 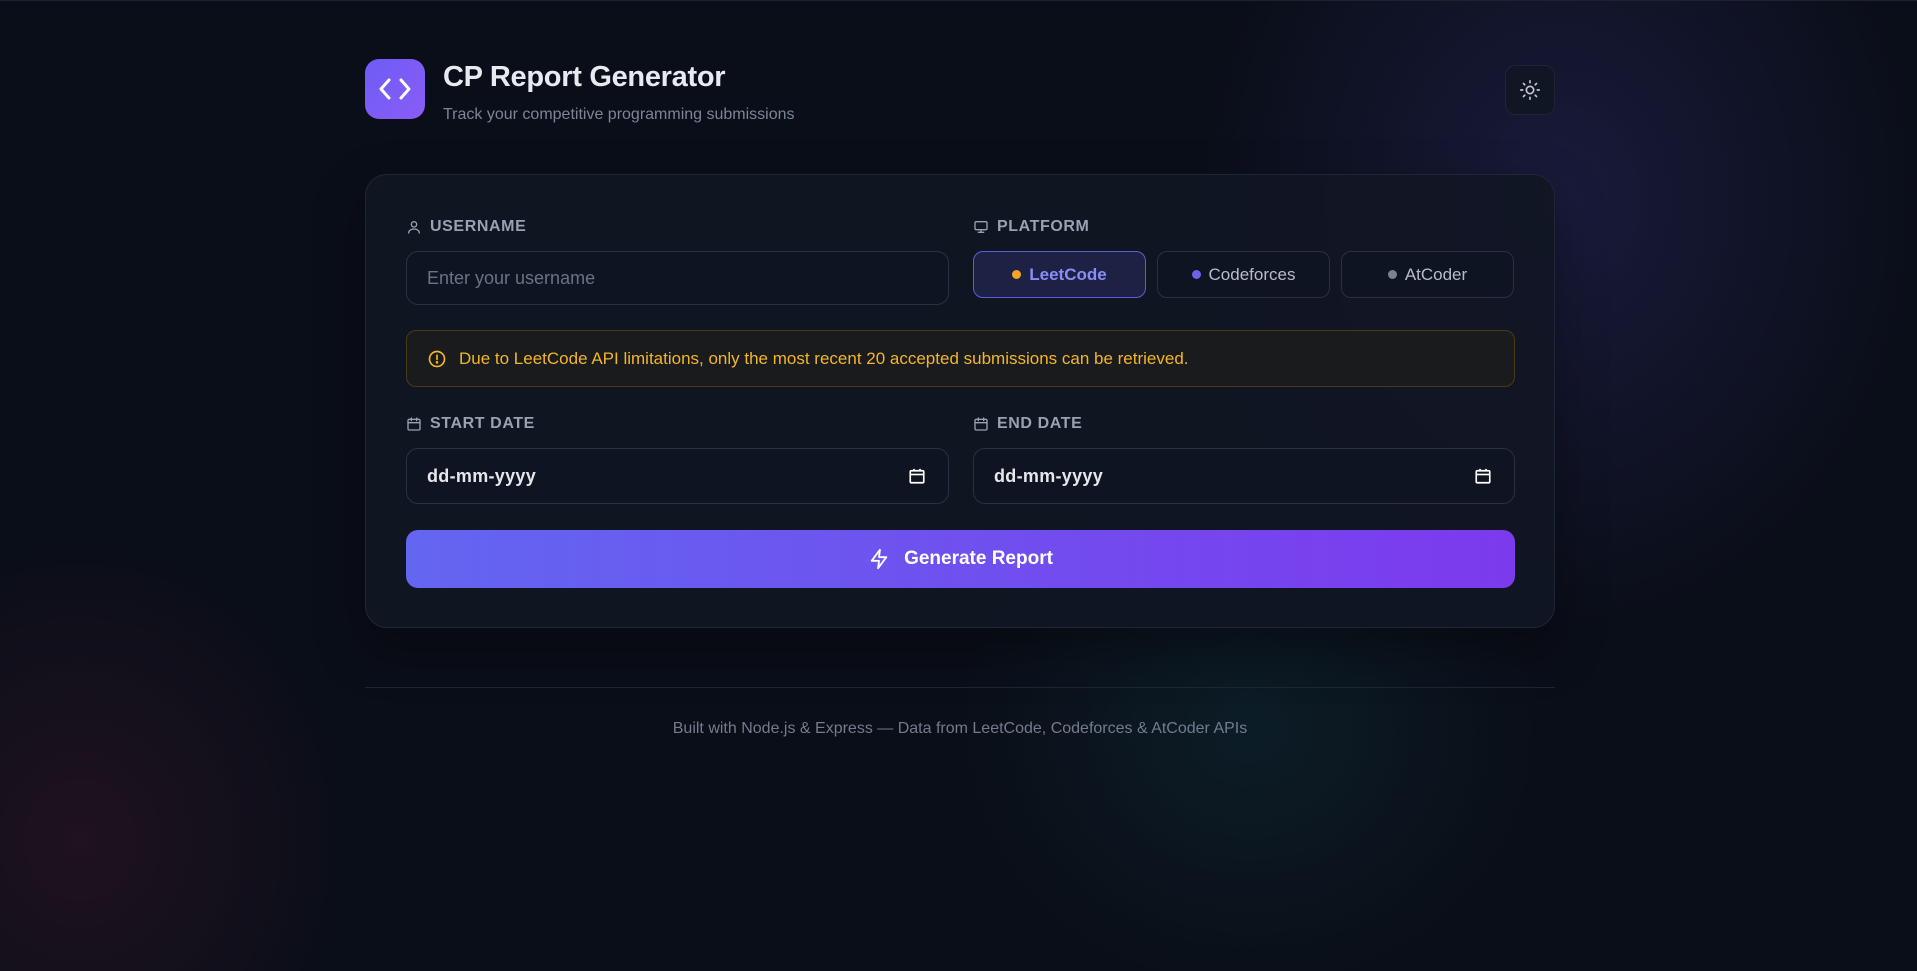 I want to click on codeforces-dot, so click(x=1196, y=274).